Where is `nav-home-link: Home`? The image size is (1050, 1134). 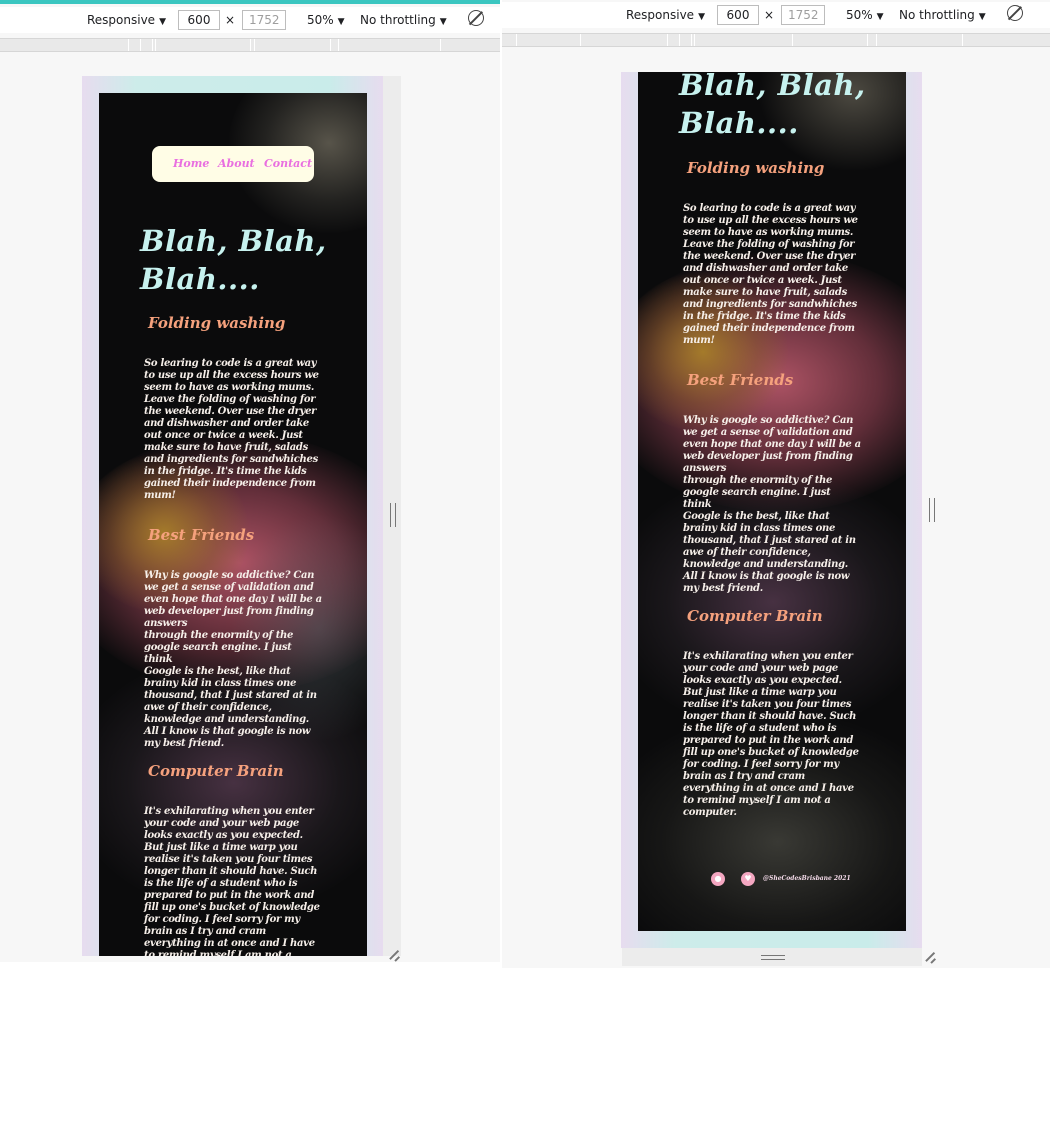 nav-home-link: Home is located at coordinates (191, 163).